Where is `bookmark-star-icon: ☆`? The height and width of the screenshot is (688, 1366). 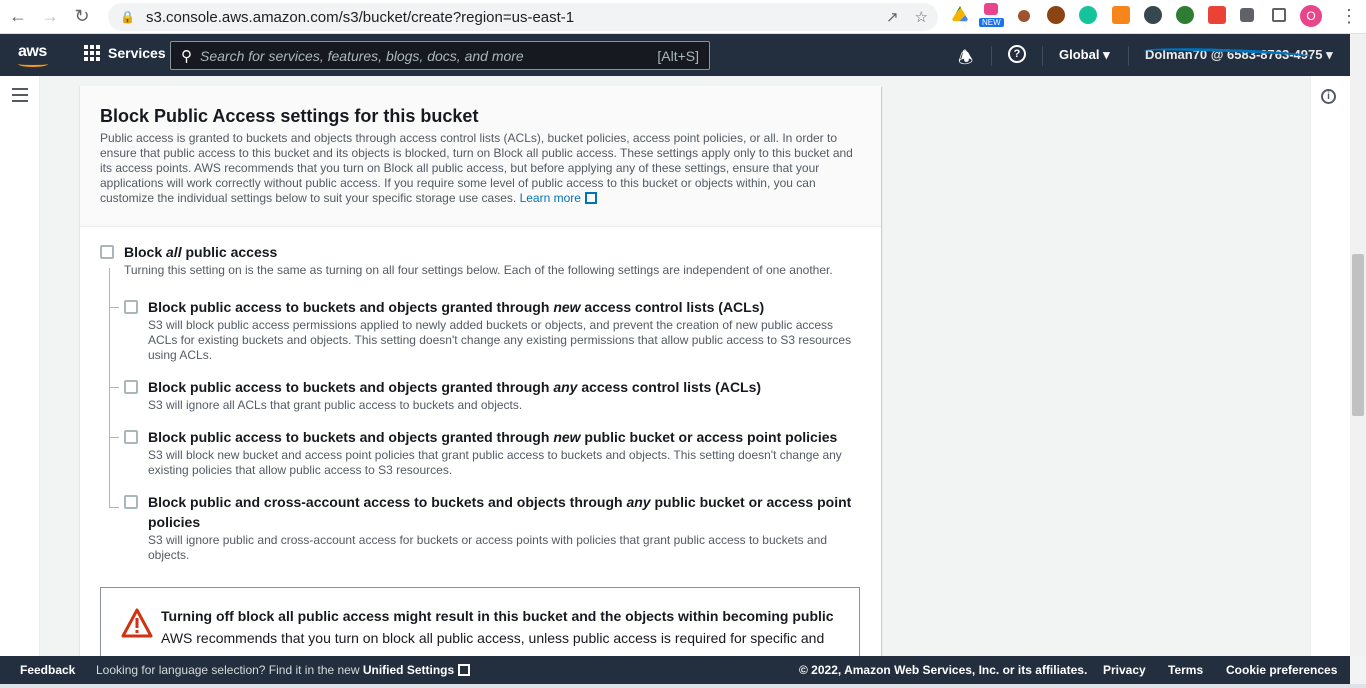
bookmark-star-icon: ☆ is located at coordinates (921, 17).